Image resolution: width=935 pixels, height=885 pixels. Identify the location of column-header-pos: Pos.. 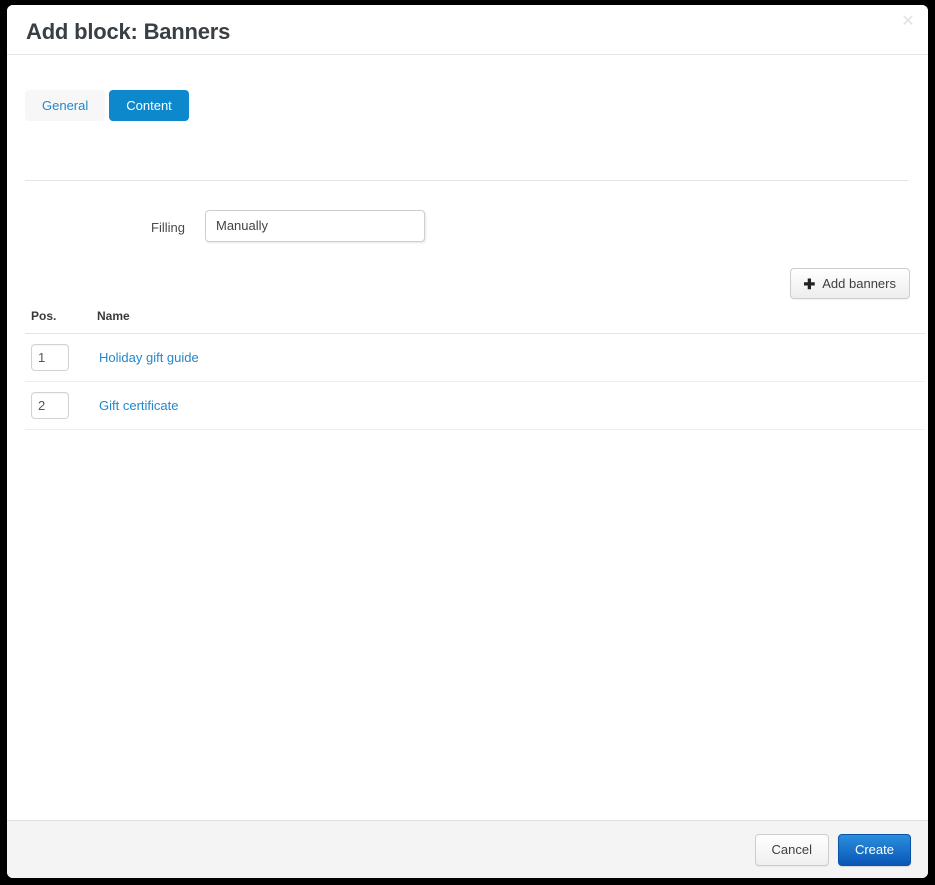
(58, 319).